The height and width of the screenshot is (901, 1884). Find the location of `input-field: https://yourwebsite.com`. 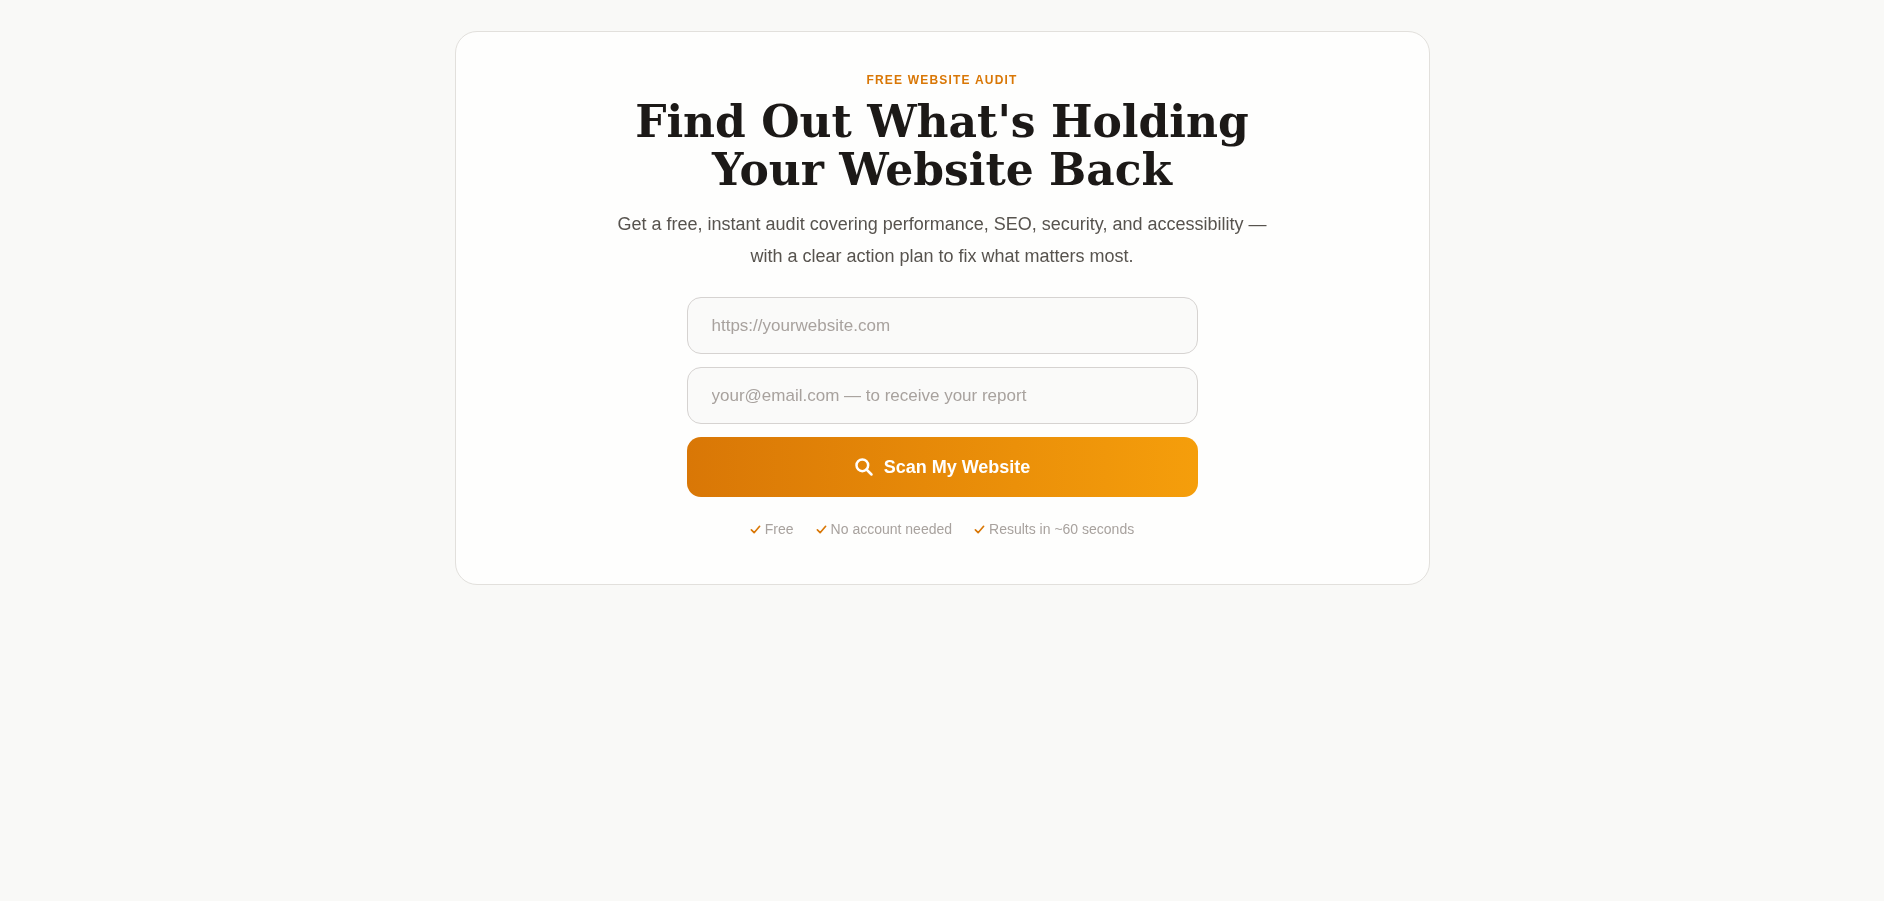

input-field: https://yourwebsite.com is located at coordinates (942, 325).